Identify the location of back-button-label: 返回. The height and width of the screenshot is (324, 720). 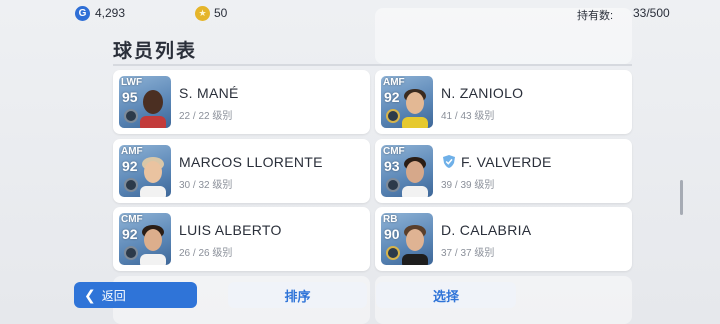
(113, 295).